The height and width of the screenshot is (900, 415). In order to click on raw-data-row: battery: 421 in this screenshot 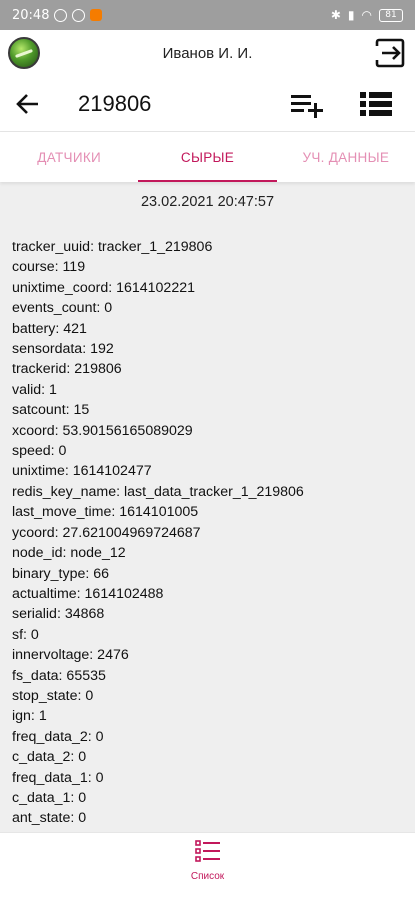, I will do `click(49, 328)`.